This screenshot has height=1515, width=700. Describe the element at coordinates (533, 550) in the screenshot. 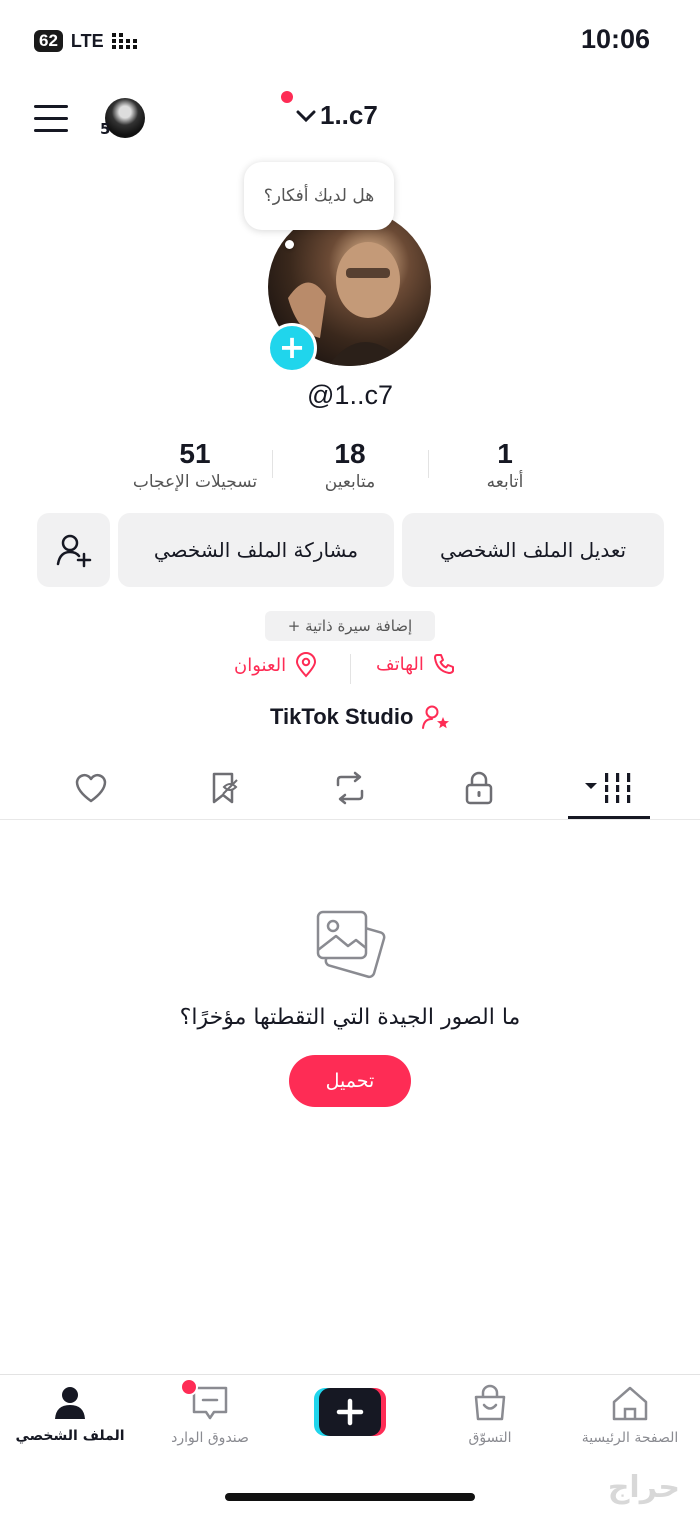

I see `edit-profile-button: تعديل الملف الشخصي` at that location.